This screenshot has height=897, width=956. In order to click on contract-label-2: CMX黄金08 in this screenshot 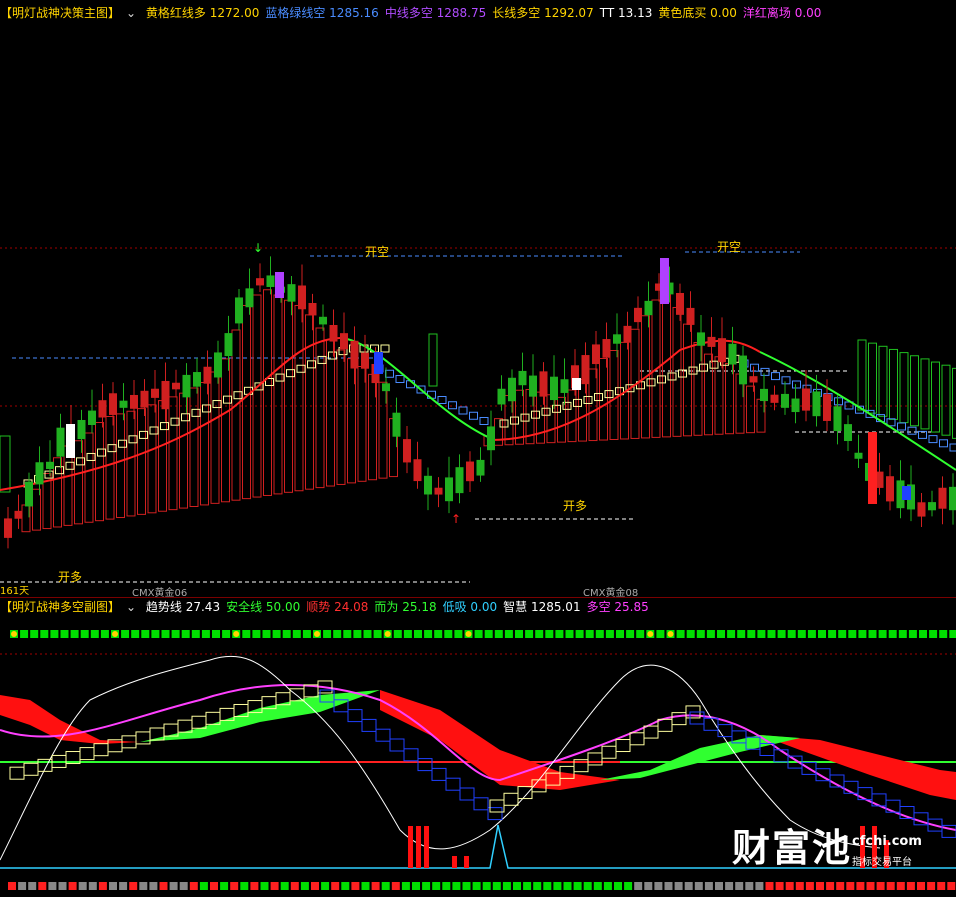, I will do `click(611, 593)`.